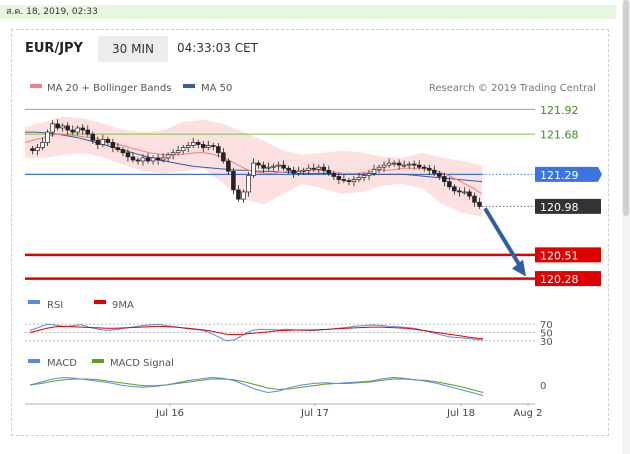 The width and height of the screenshot is (630, 454). What do you see at coordinates (189, 86) in the screenshot?
I see `ma50-legend-swatch` at bounding box center [189, 86].